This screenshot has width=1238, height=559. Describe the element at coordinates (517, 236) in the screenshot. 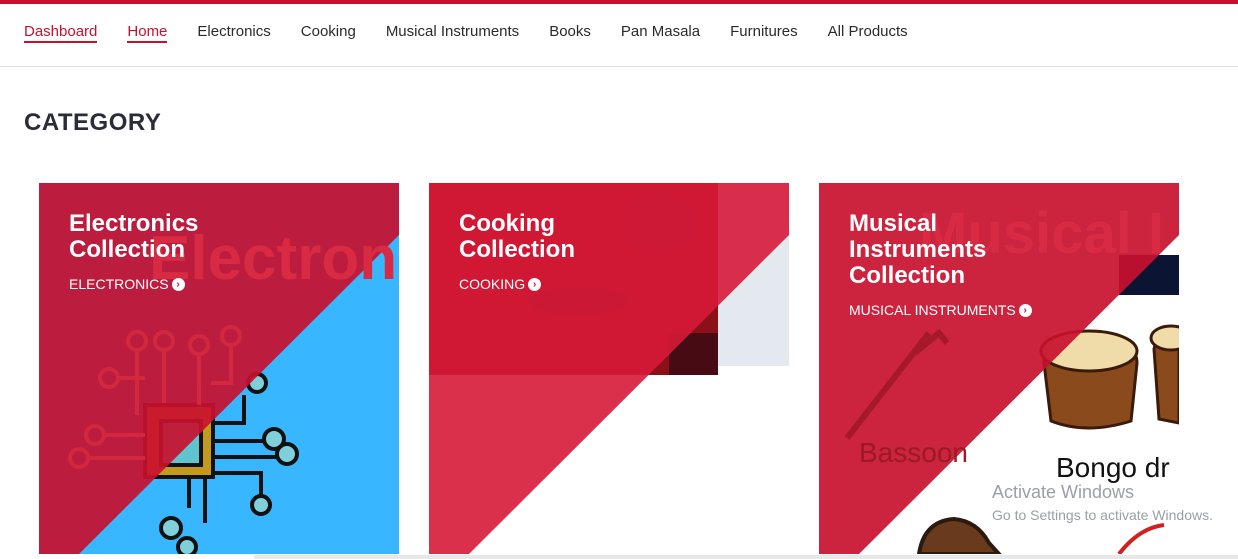

I see `card-title: Cooking Collection` at that location.